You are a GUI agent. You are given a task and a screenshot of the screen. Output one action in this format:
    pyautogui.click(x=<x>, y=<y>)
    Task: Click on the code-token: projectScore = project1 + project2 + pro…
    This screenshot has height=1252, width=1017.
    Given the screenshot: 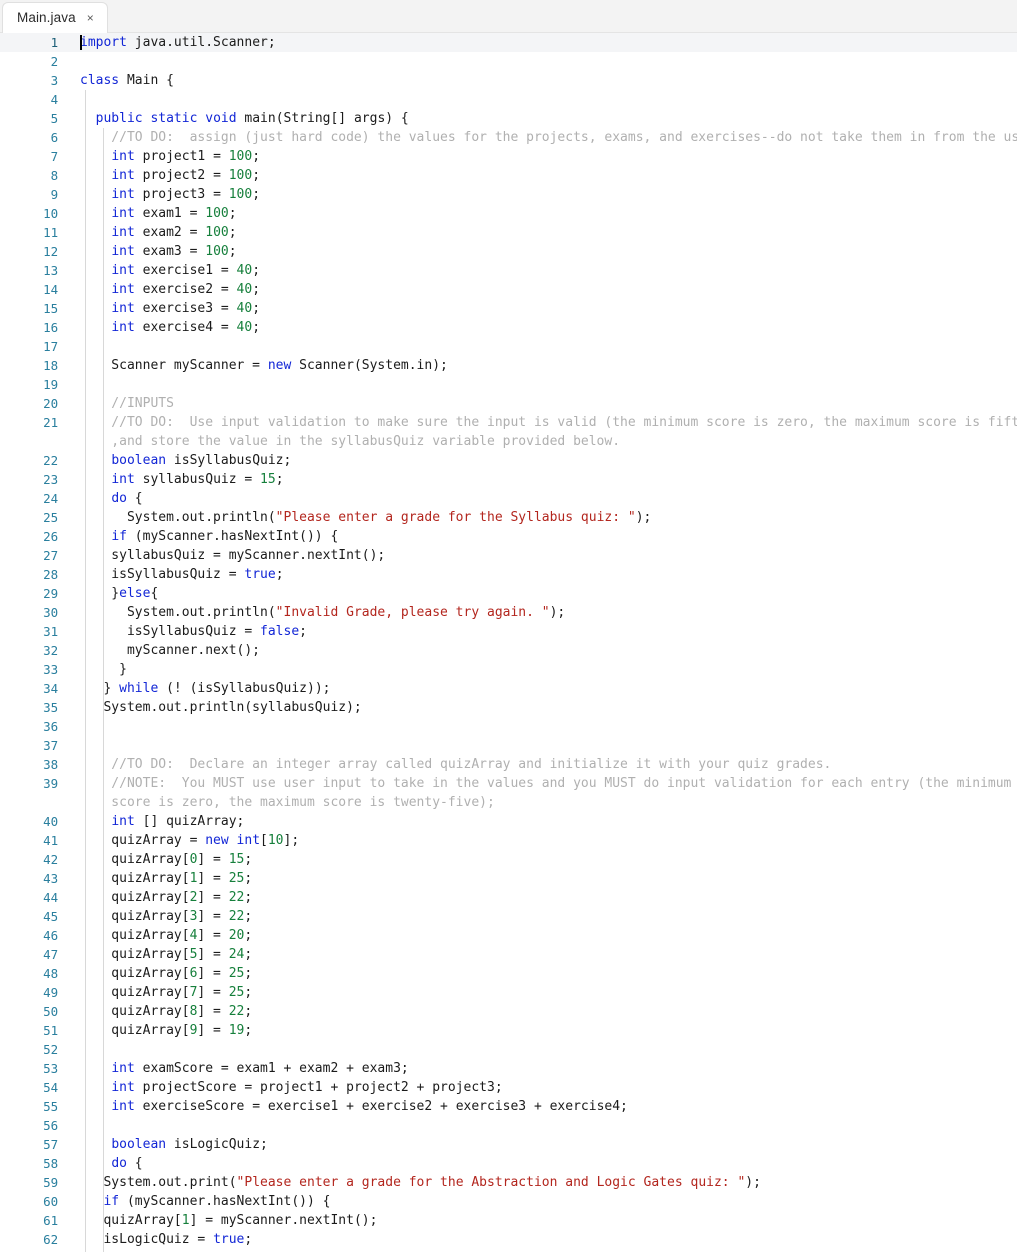 What is the action you would take?
    pyautogui.click(x=318, y=1087)
    